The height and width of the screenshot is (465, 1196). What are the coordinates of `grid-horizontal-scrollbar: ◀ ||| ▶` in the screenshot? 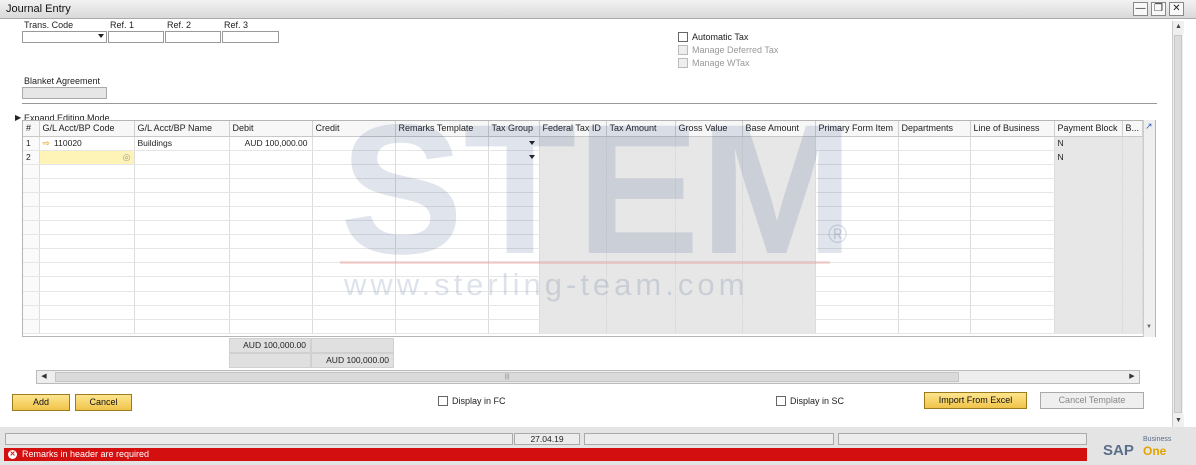 It's located at (588, 377).